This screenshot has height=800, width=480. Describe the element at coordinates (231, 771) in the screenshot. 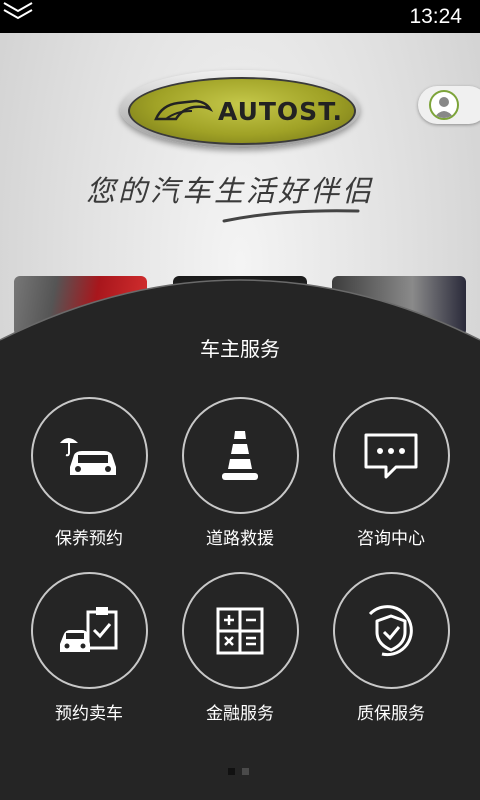

I see `page-dot-active` at that location.